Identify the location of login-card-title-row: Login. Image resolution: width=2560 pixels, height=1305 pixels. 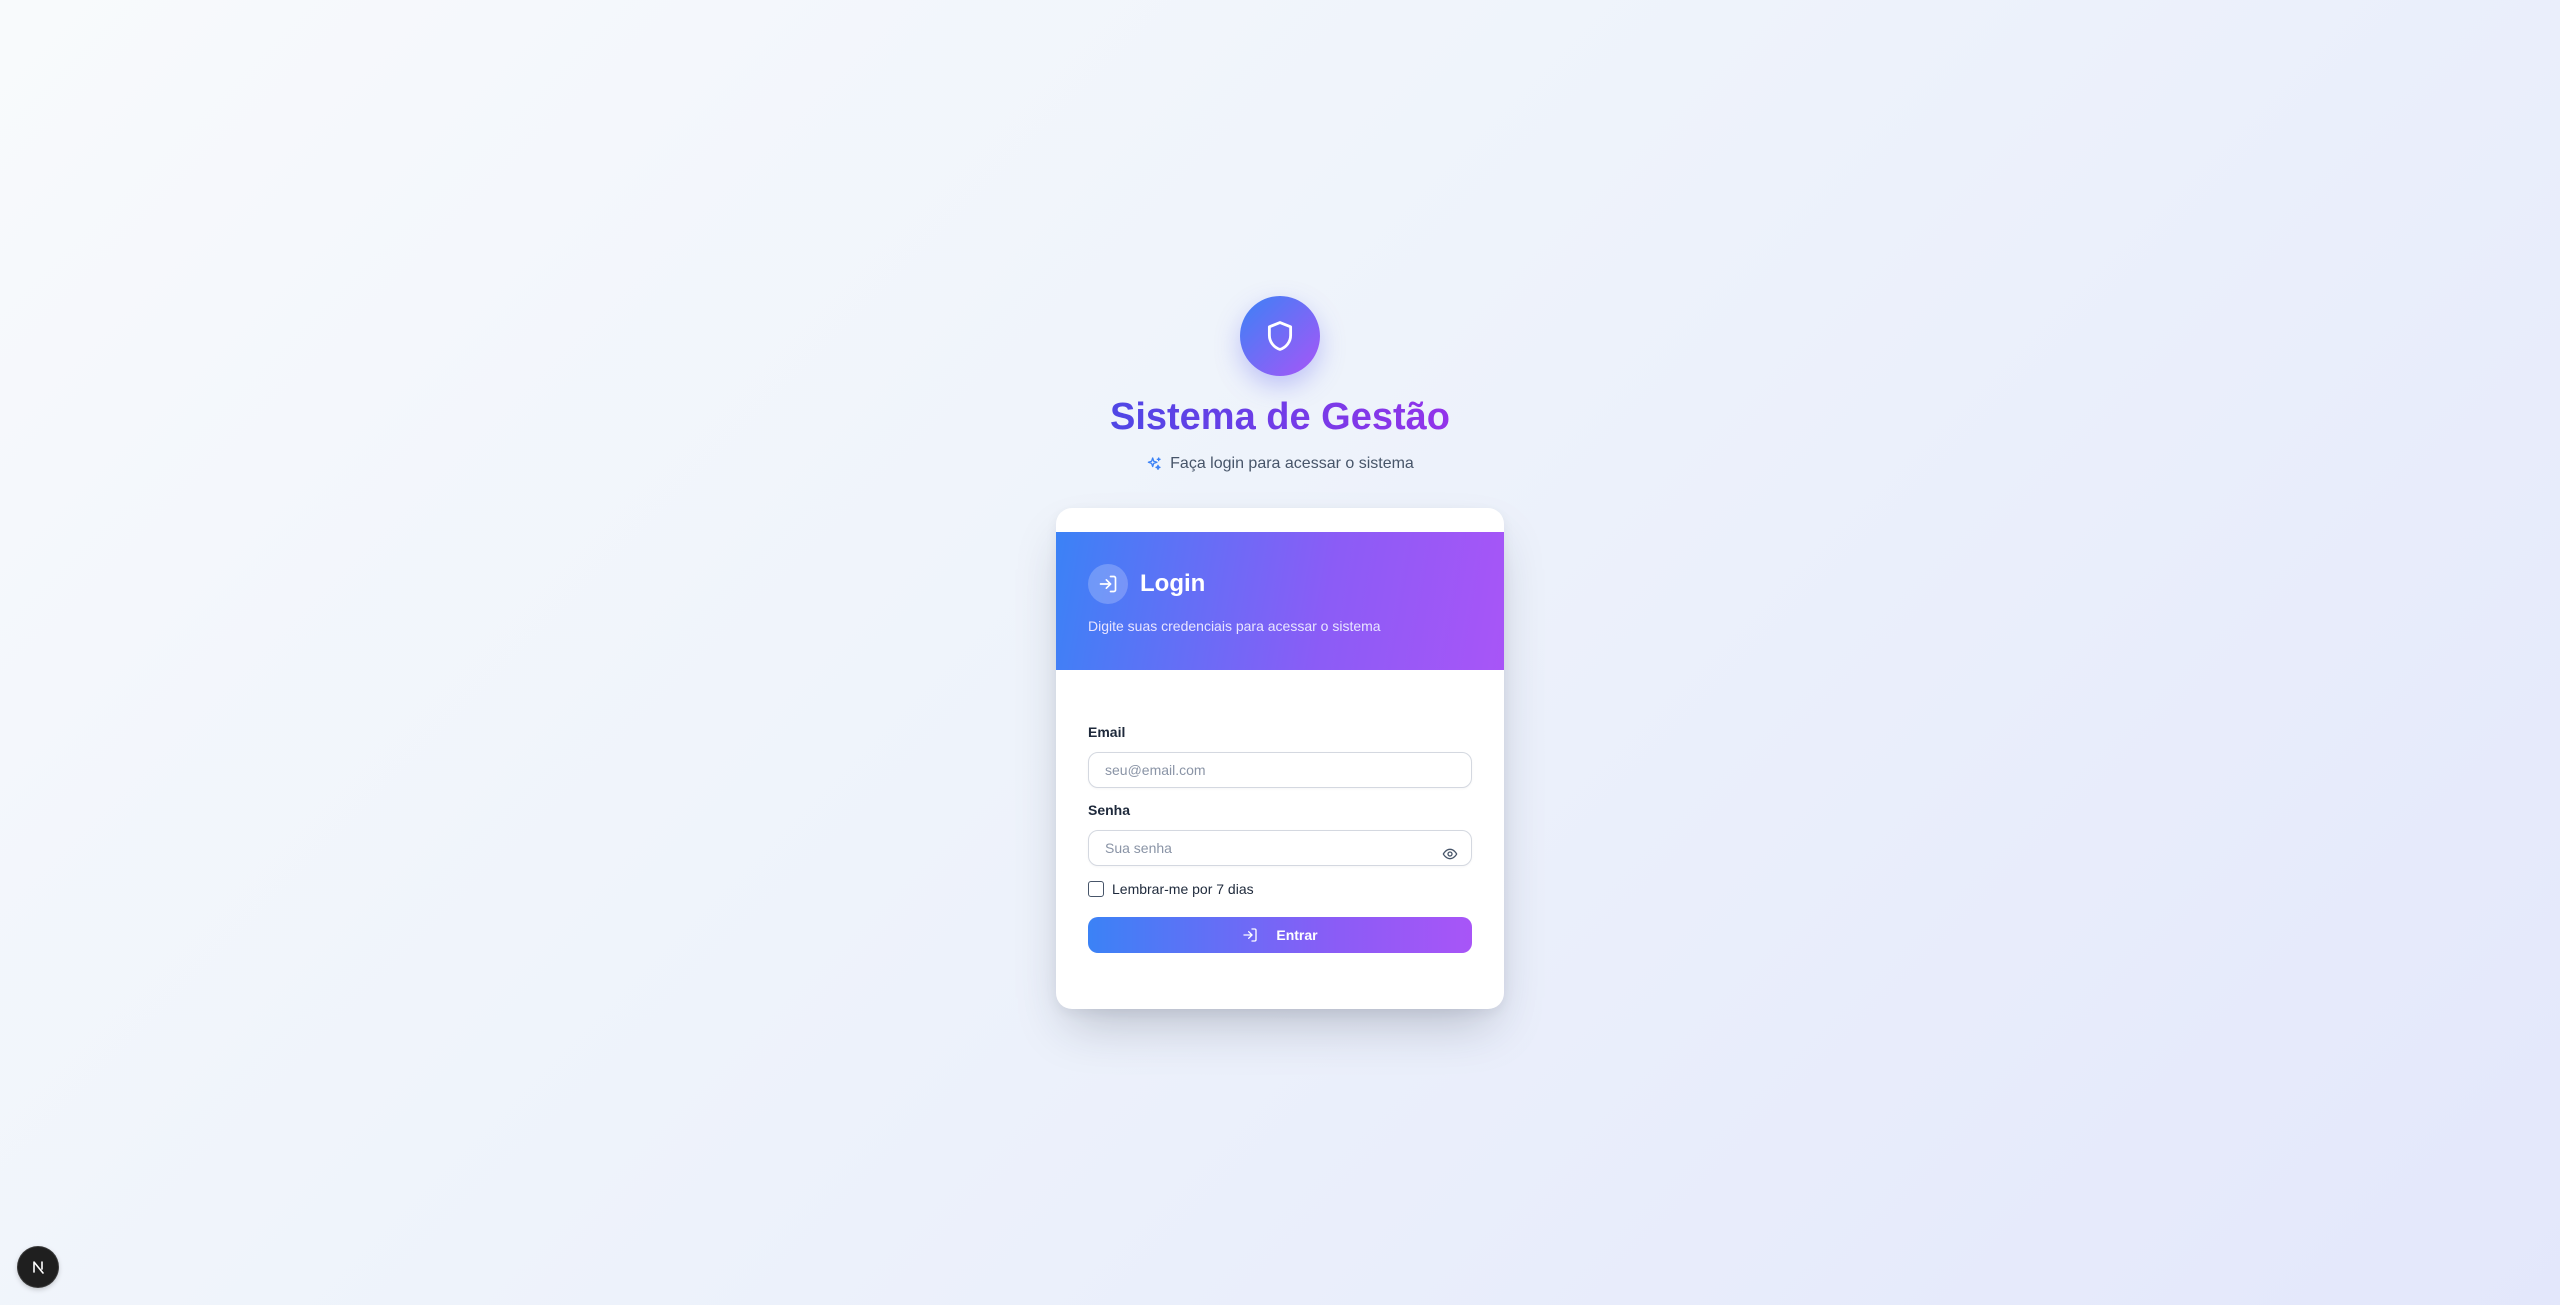
(1146, 584).